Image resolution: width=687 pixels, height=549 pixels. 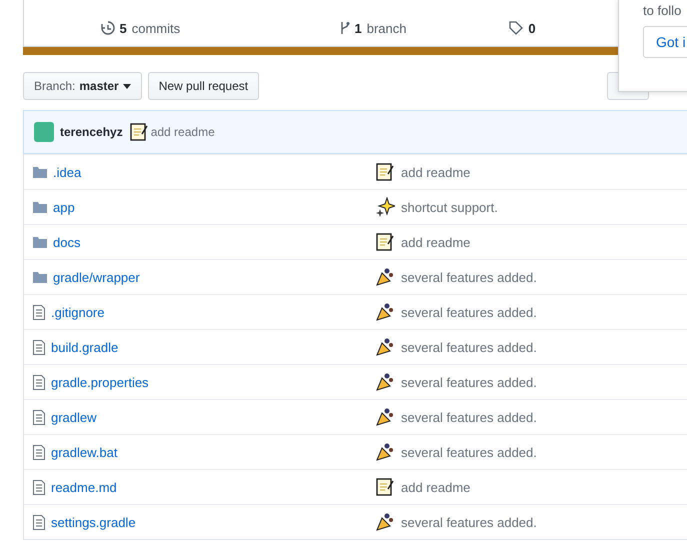 I want to click on tags-link: 0, so click(x=522, y=28).